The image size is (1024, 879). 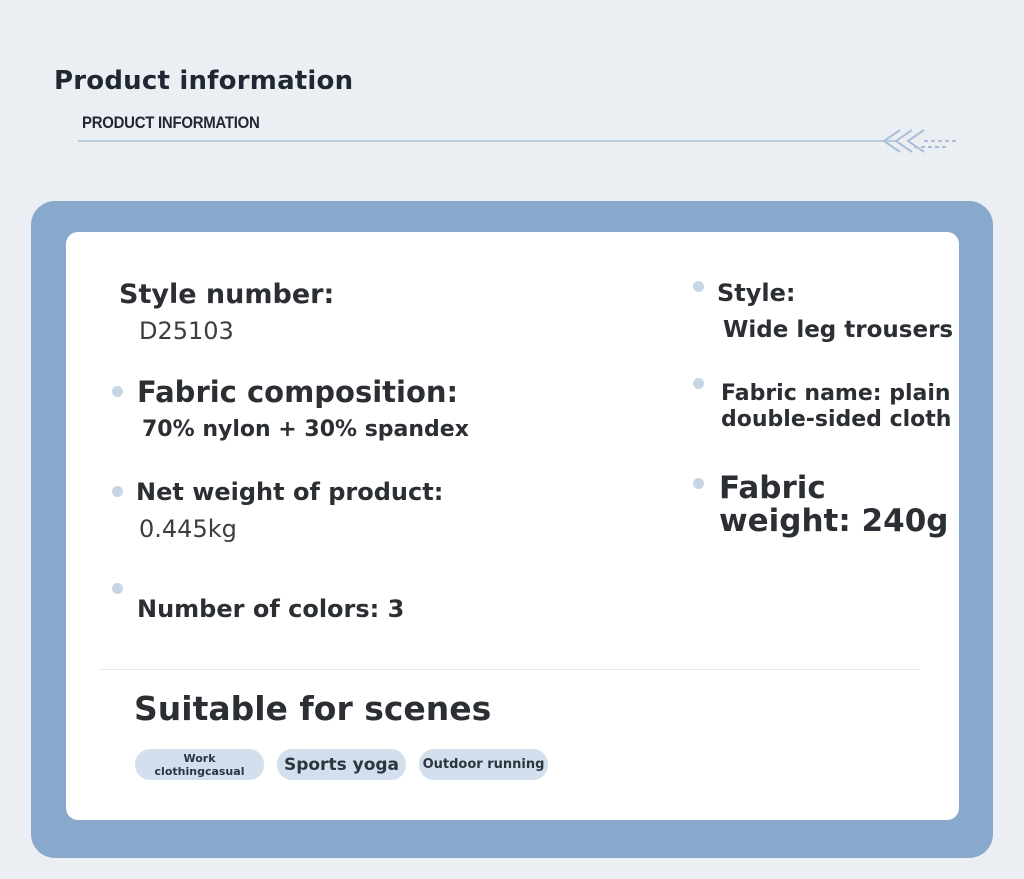 I want to click on net-weight-value: 0.445kg, so click(x=188, y=529).